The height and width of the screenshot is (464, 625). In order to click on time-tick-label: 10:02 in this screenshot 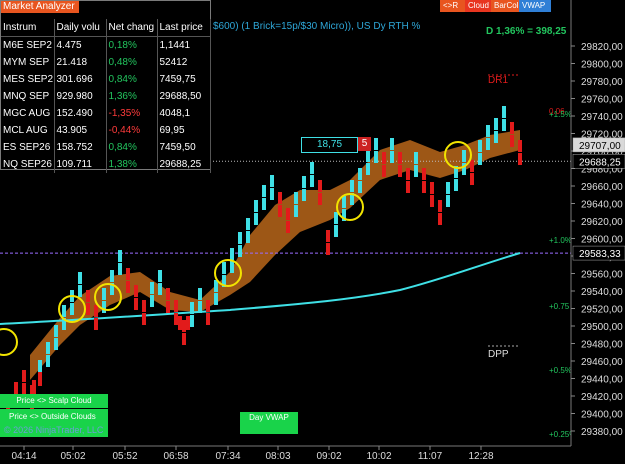, I will do `click(378, 456)`.